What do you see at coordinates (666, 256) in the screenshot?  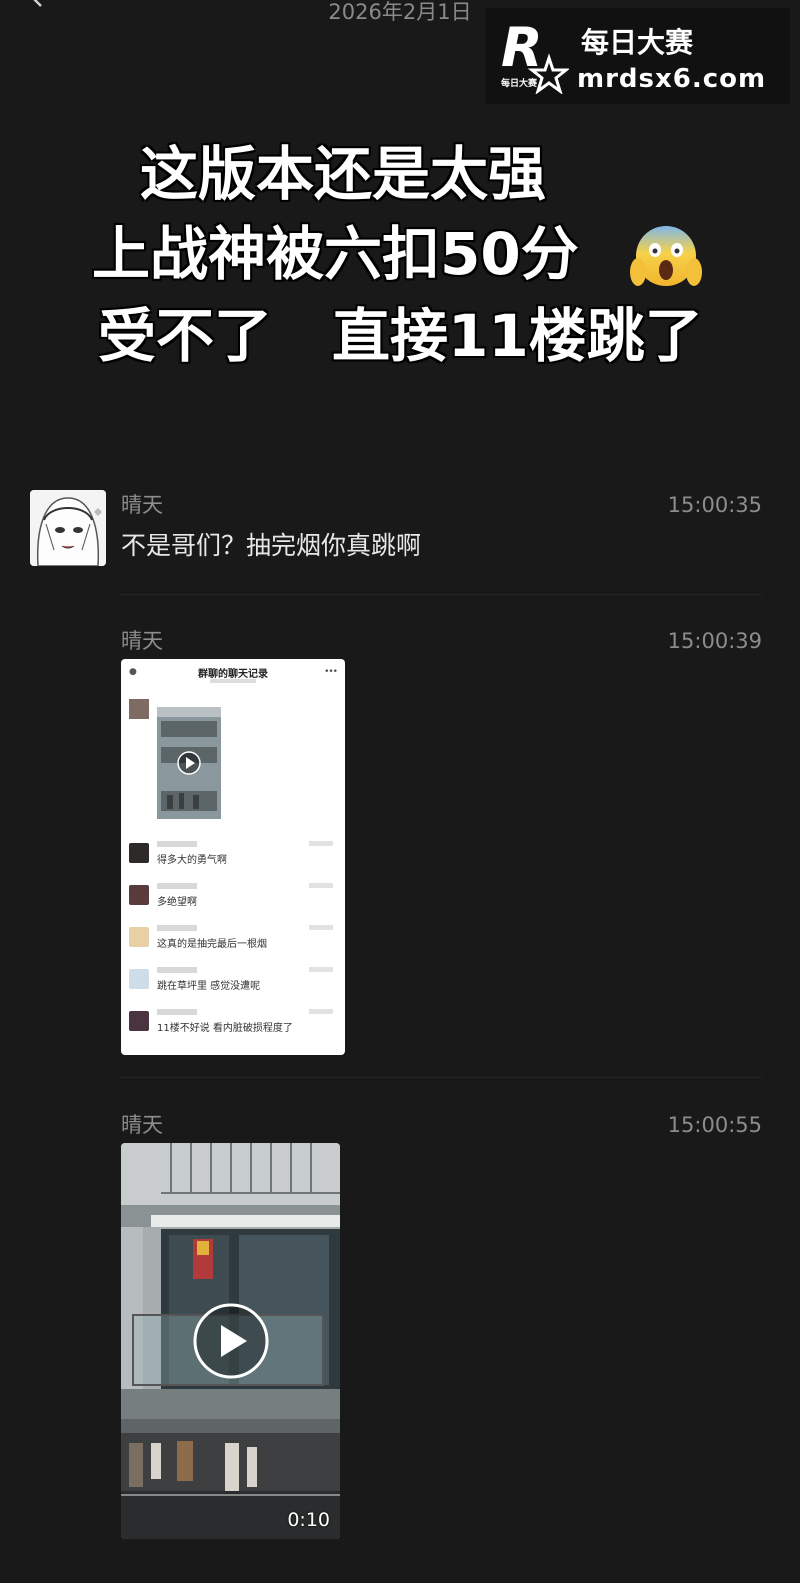 I see `screaming-face-emoji-icon` at bounding box center [666, 256].